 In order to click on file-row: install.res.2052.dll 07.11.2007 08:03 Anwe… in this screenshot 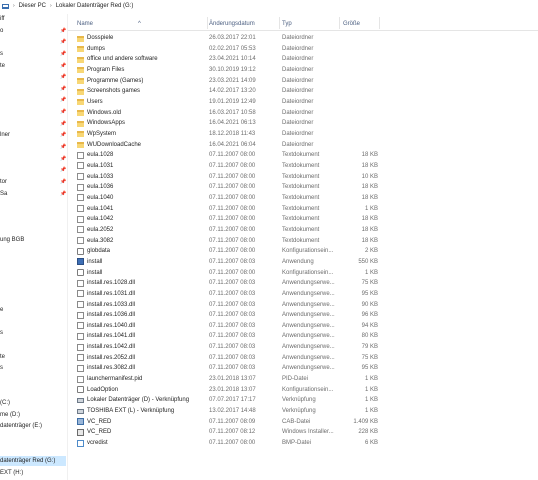, I will do `click(303, 358)`.